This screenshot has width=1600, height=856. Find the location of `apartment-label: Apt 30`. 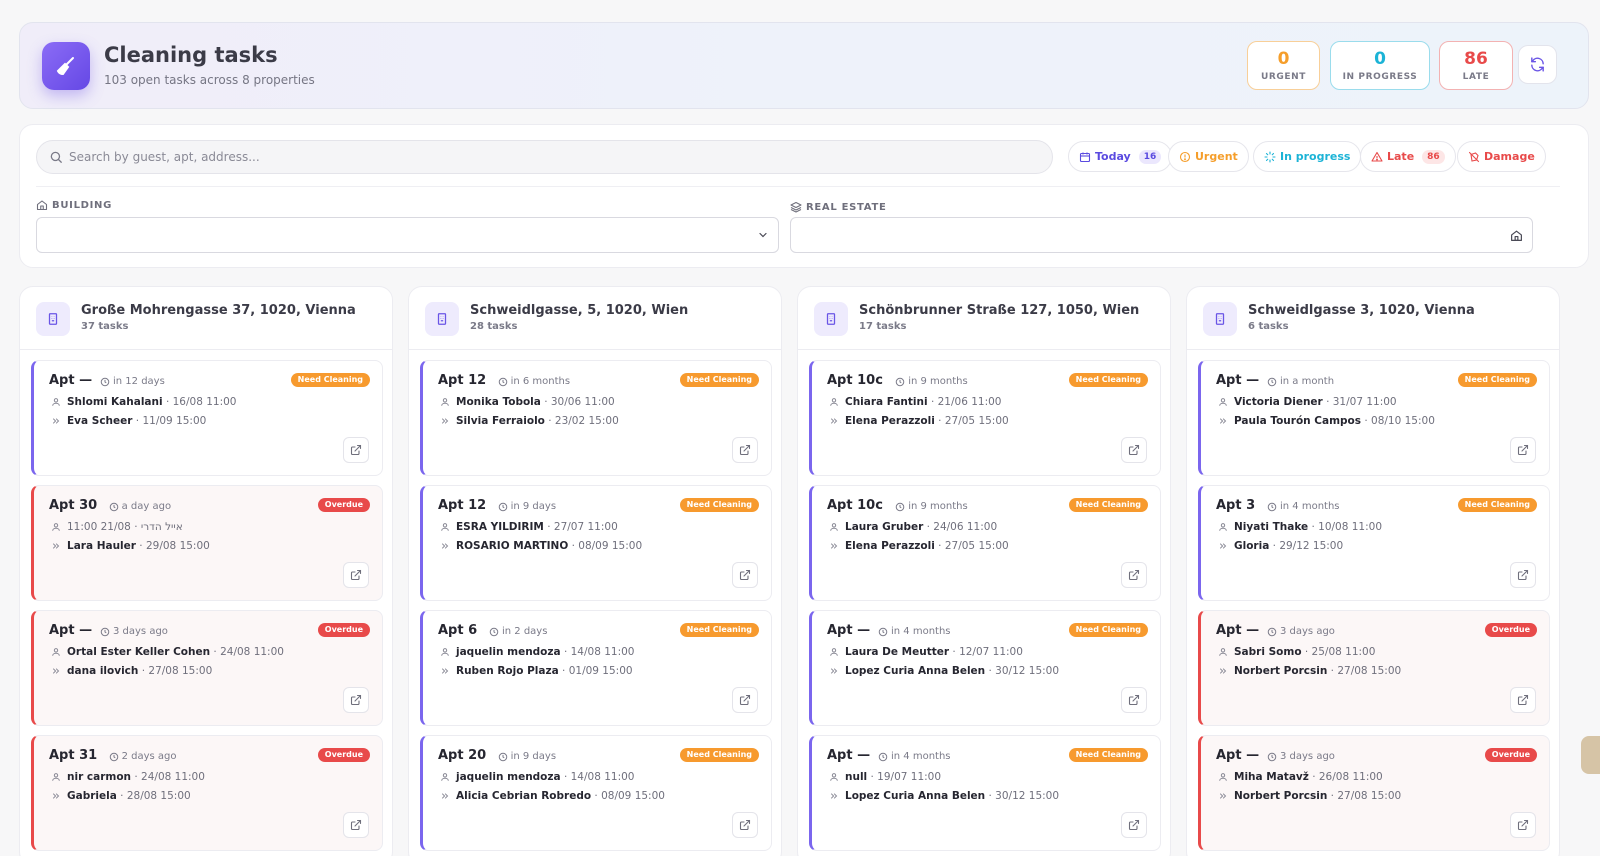

apartment-label: Apt 30 is located at coordinates (73, 505).